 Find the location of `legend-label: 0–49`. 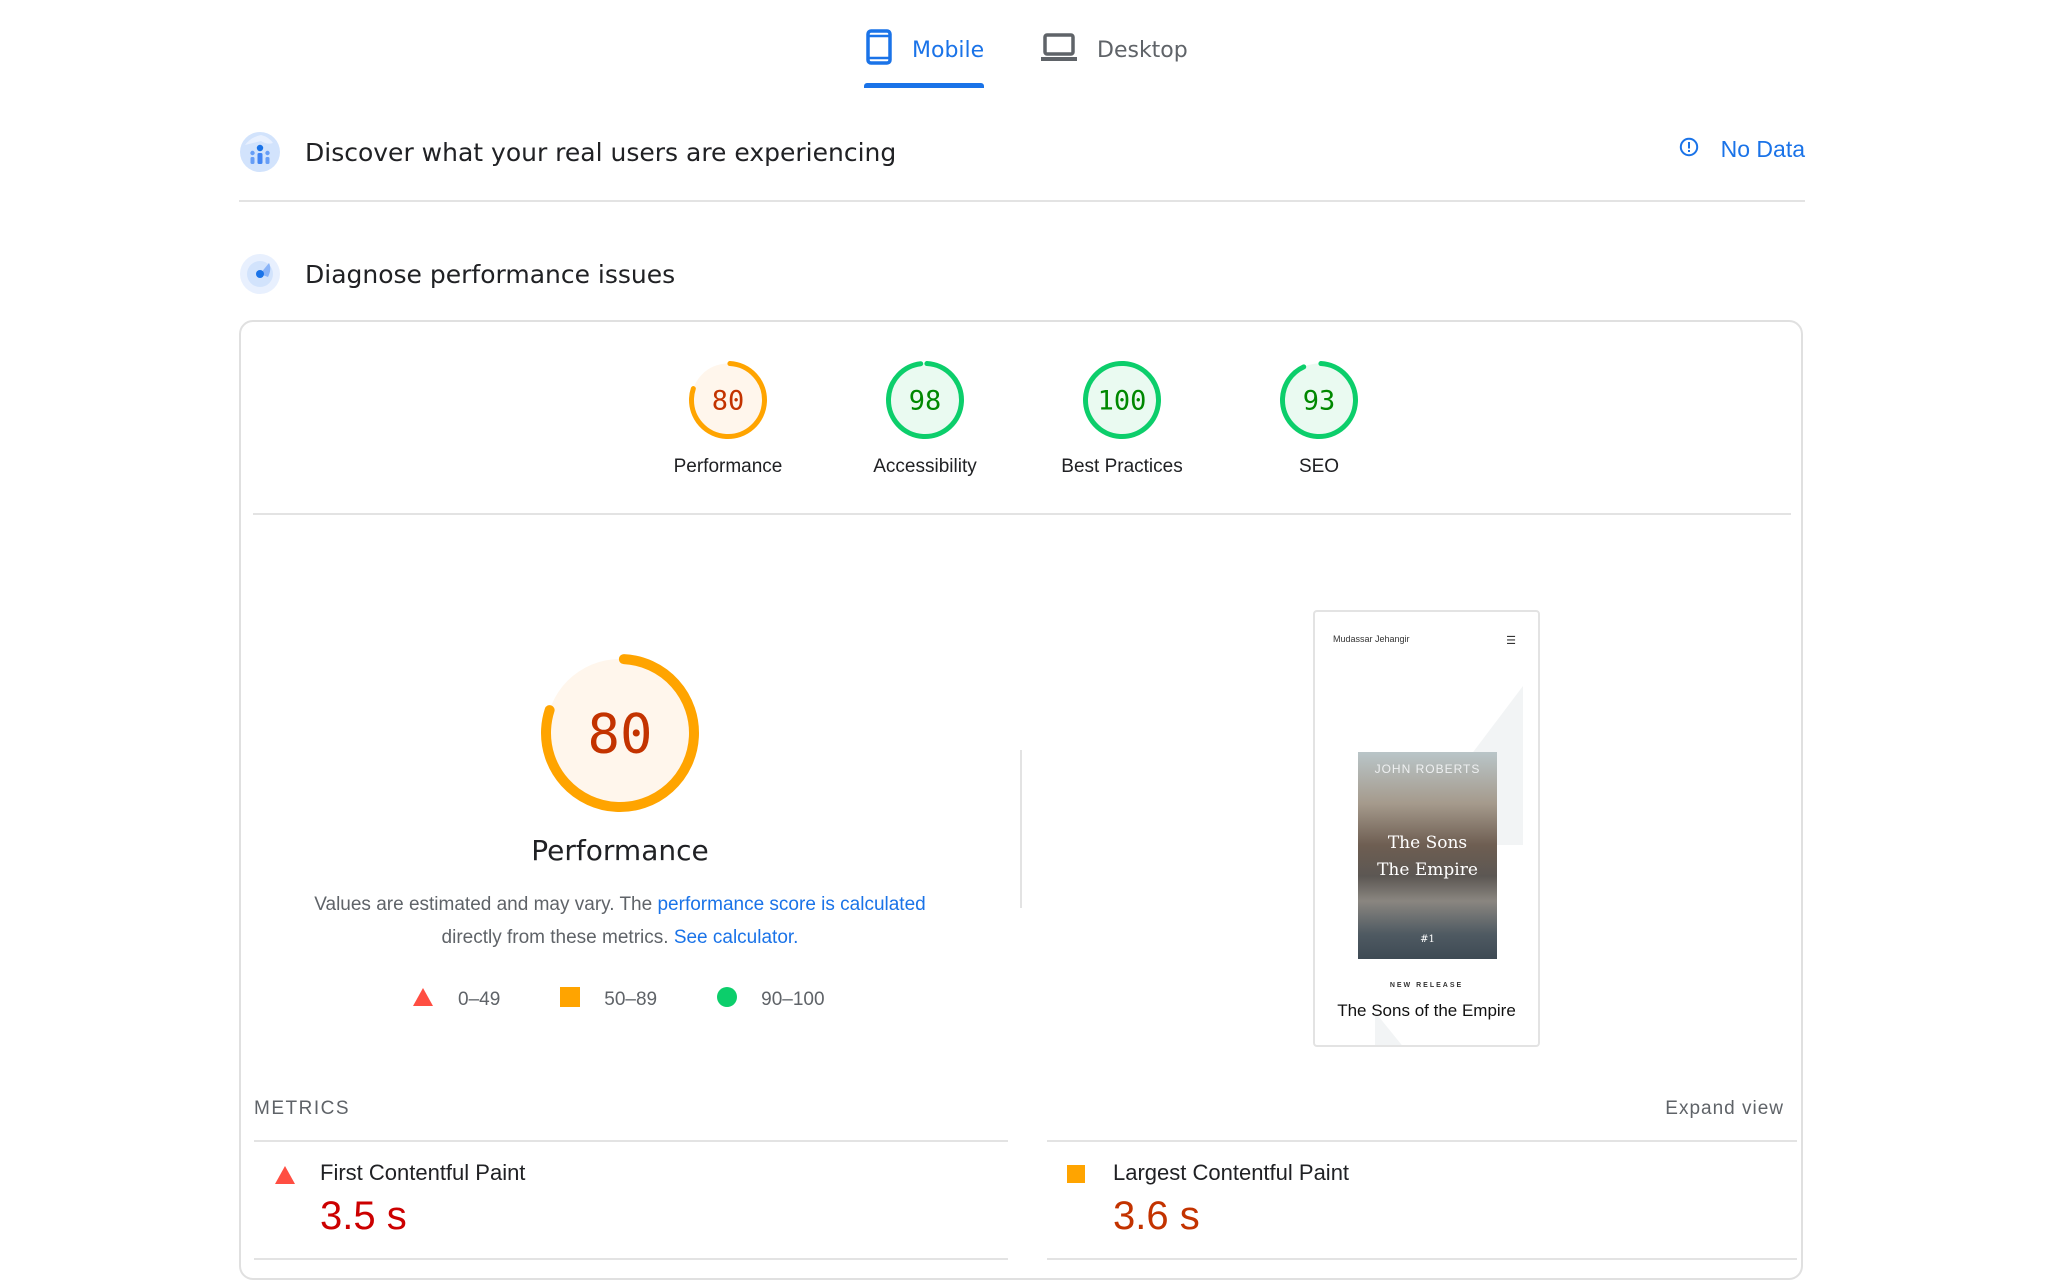

legend-label: 0–49 is located at coordinates (479, 999).